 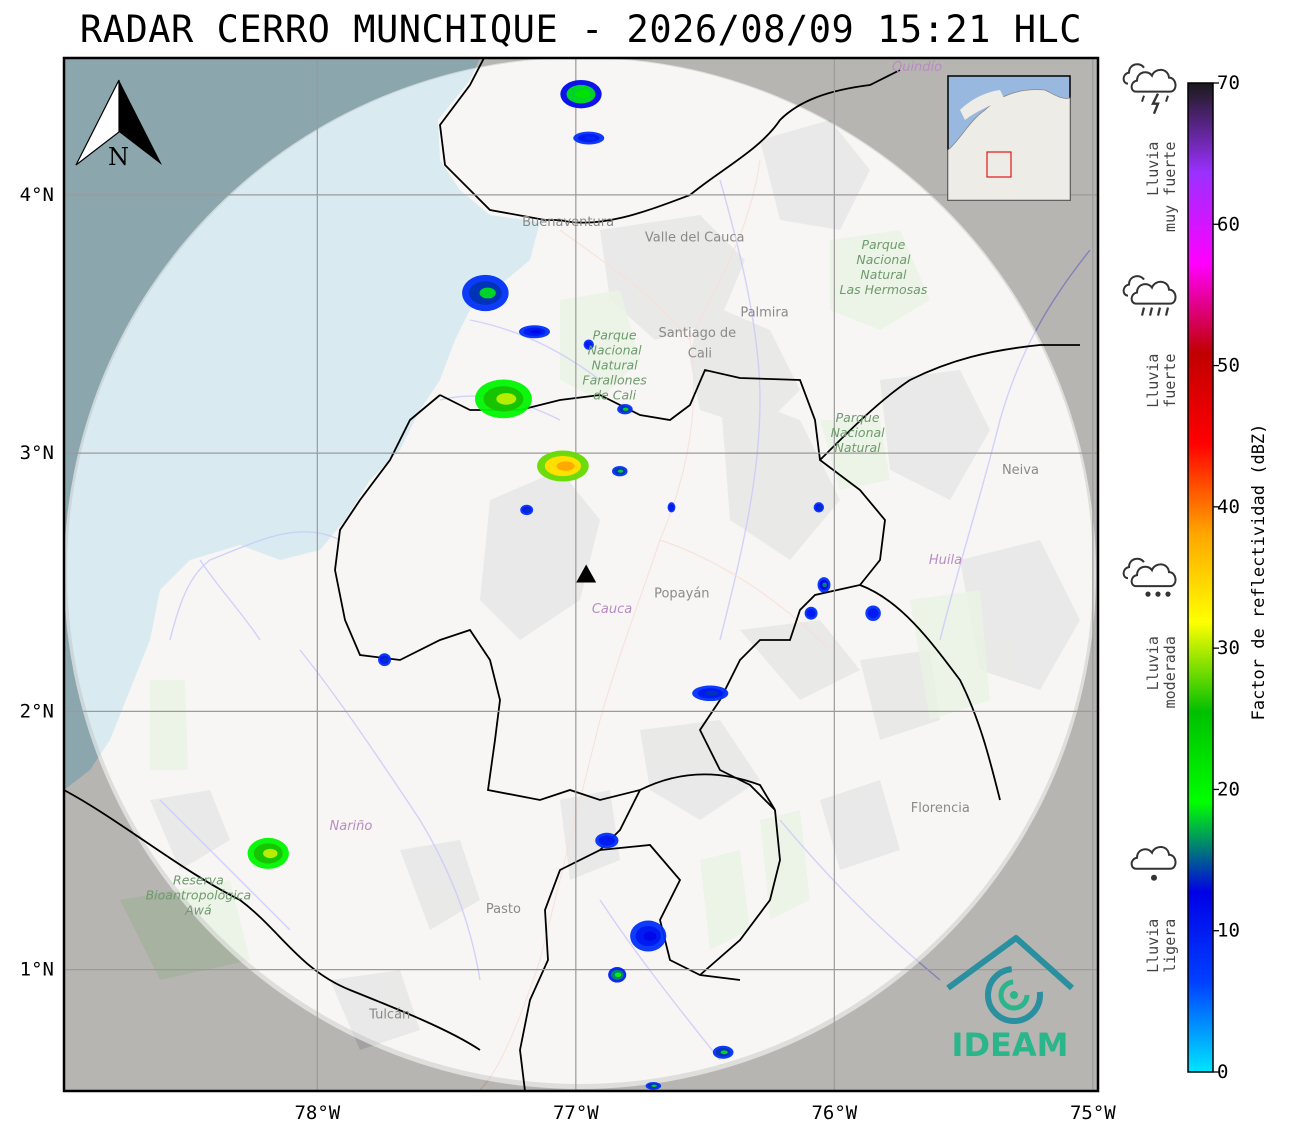 I want to click on longitude-tick-labels: 78°W 77°W 76°W 75°W, so click(x=705, y=1113).